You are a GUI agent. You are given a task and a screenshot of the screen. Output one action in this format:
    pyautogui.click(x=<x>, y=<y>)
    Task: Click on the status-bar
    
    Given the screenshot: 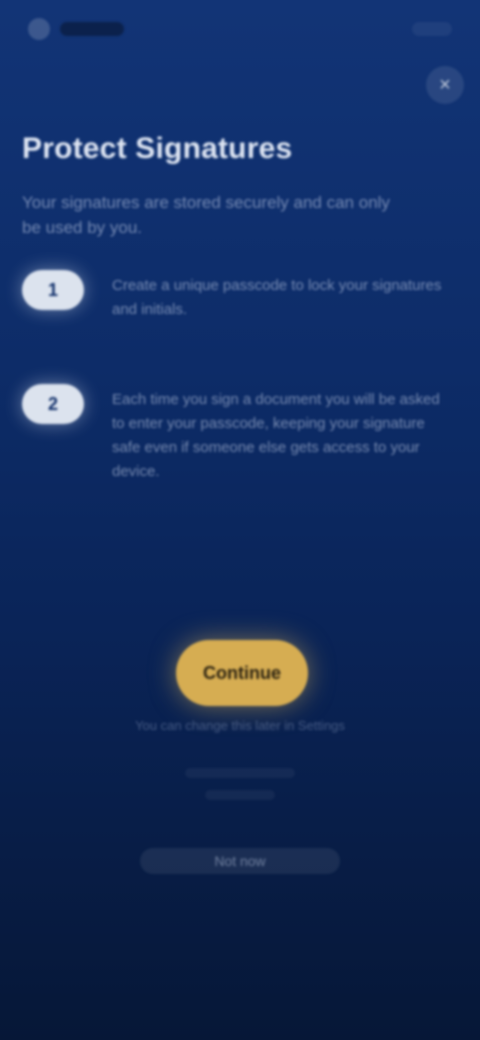 What is the action you would take?
    pyautogui.click(x=240, y=29)
    